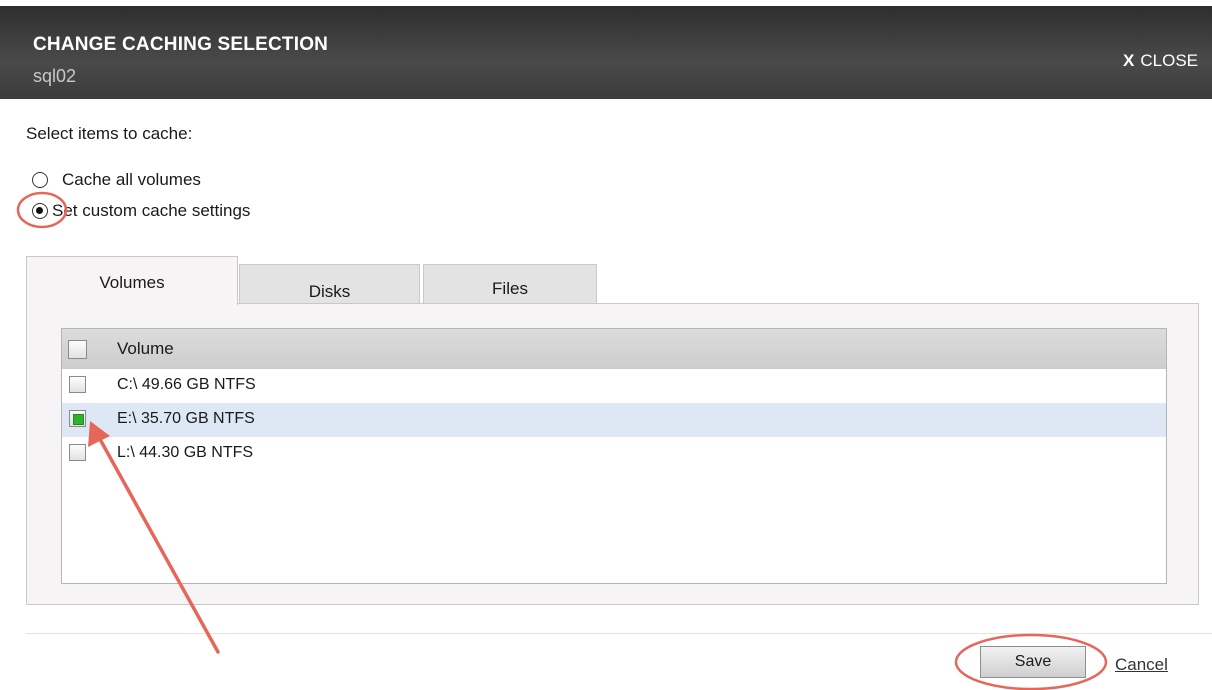 This screenshot has height=690, width=1212. I want to click on save-button: Save, so click(1033, 662).